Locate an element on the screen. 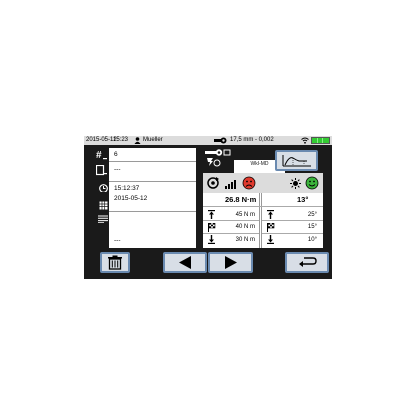  next-button is located at coordinates (230, 262).